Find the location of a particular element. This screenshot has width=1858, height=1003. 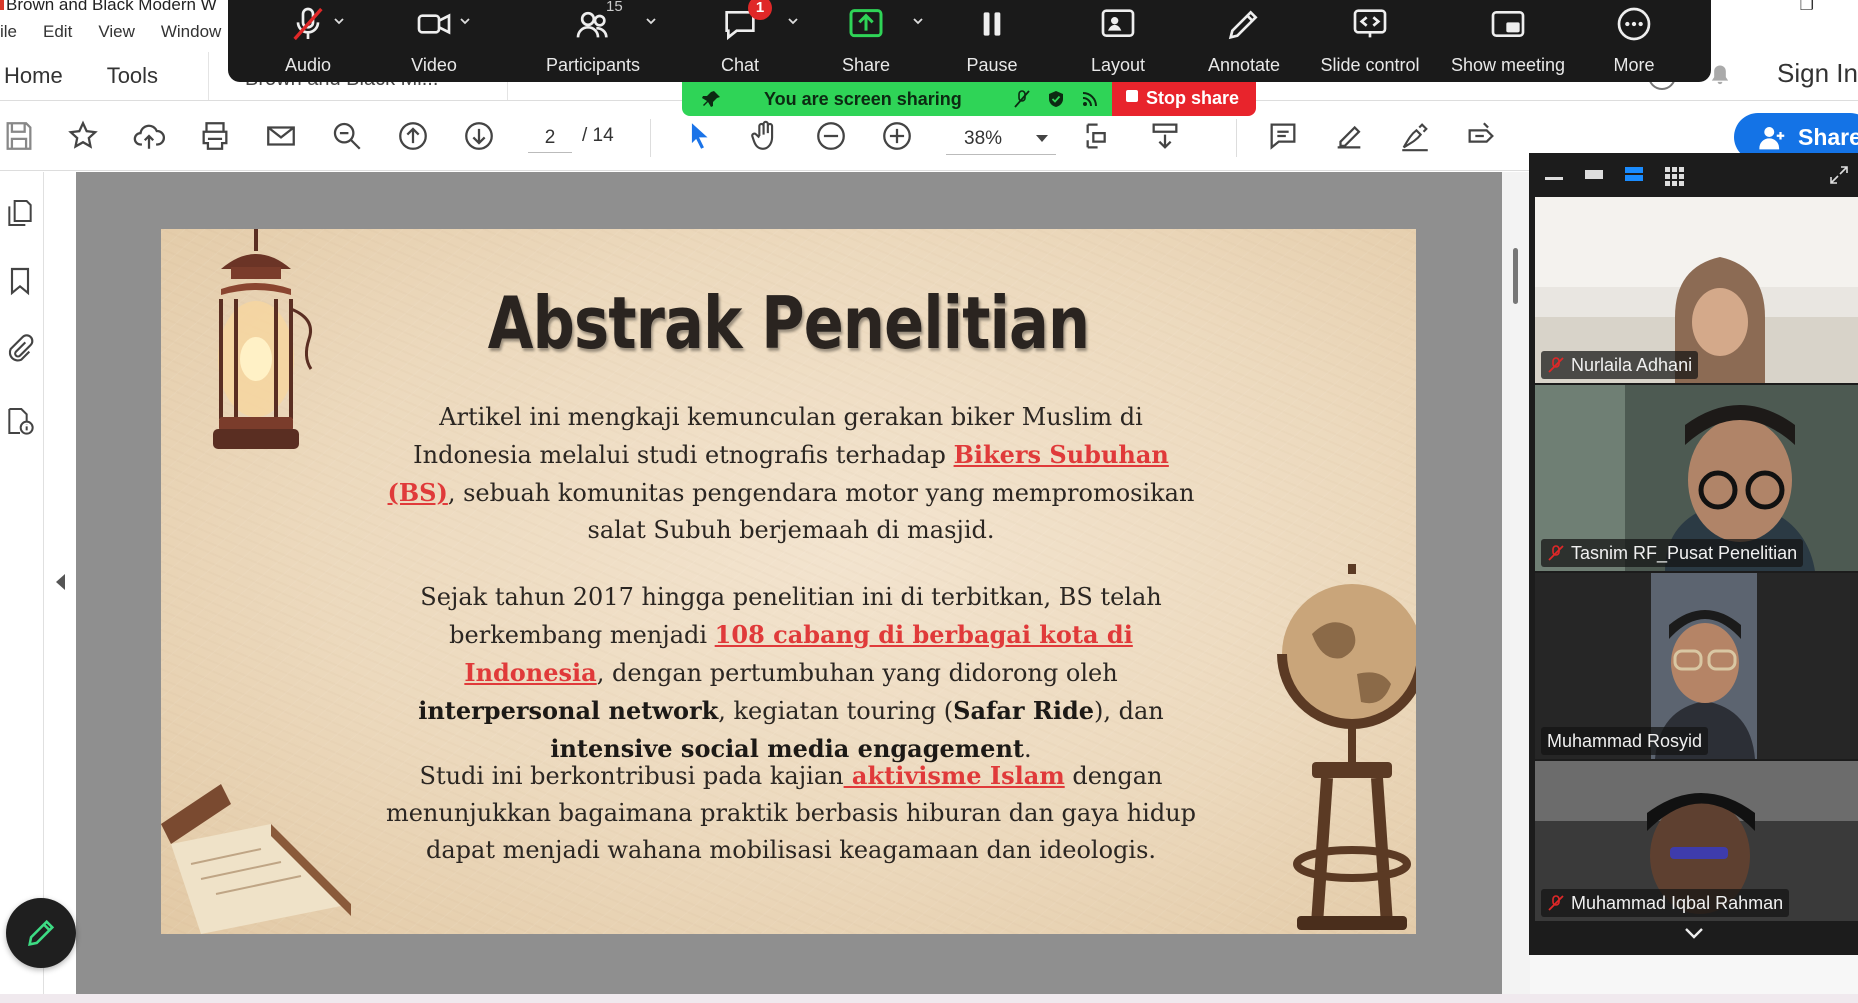

page-number-input: 2 is located at coordinates (550, 138).